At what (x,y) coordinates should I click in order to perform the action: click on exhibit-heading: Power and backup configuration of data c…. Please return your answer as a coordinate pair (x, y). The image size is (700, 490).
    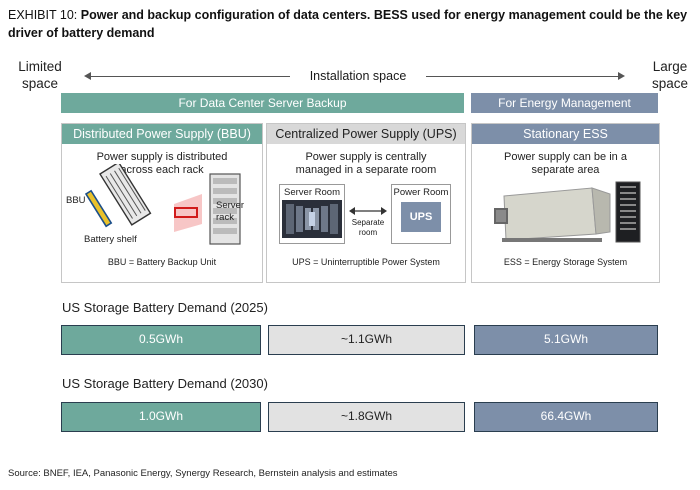
    Looking at the image, I should click on (348, 24).